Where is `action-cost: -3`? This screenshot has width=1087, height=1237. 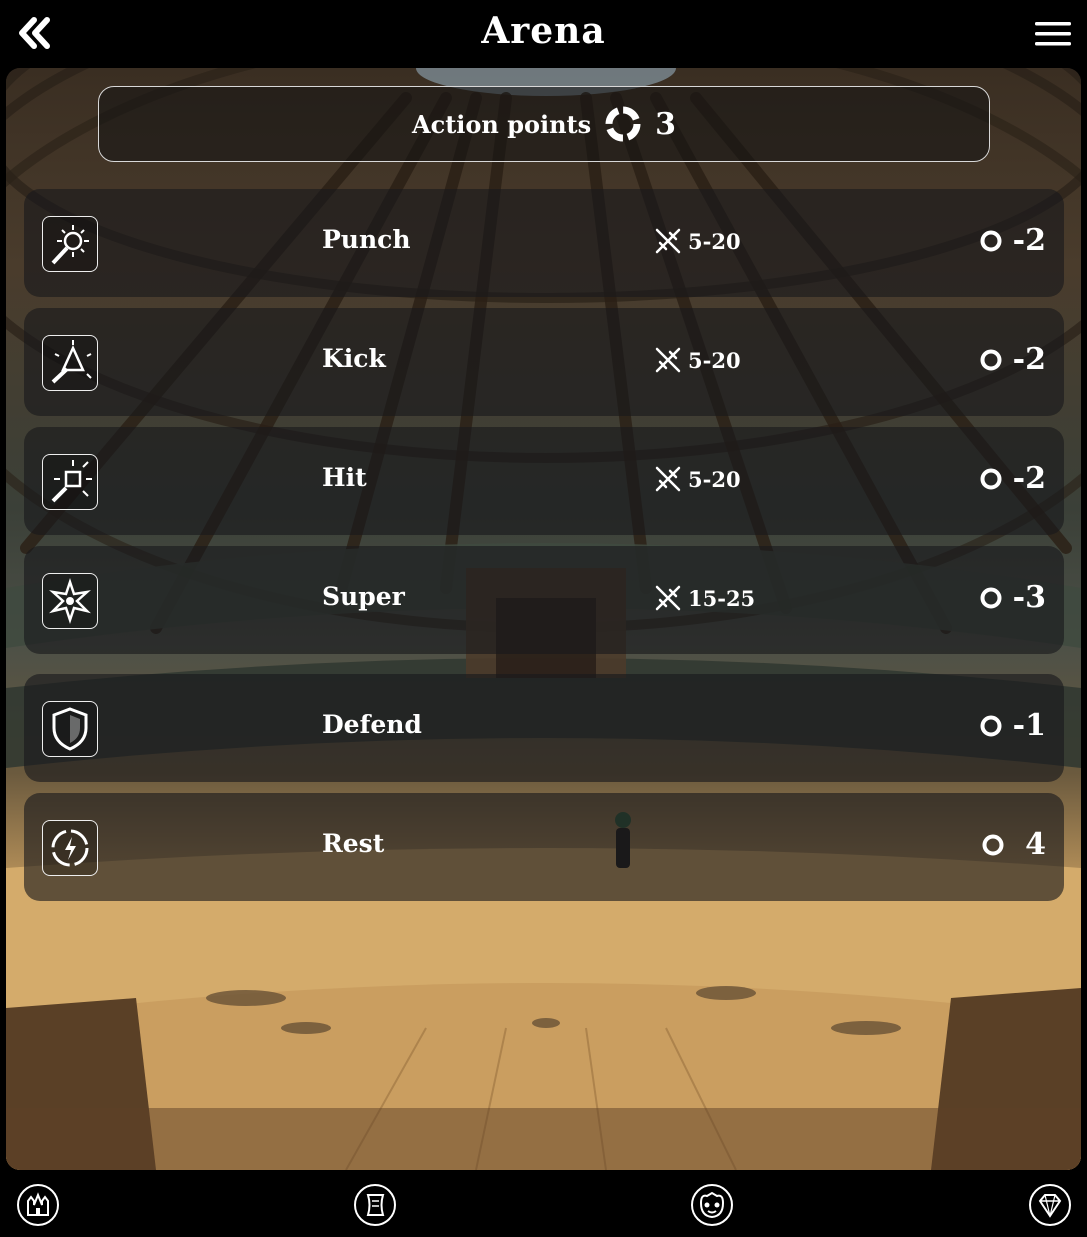
action-cost: -3 is located at coordinates (1012, 597).